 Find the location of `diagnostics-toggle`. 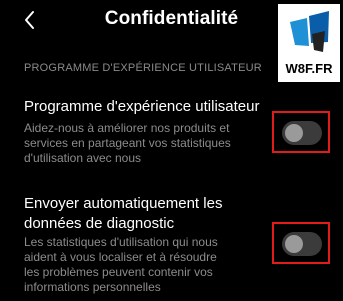

diagnostics-toggle is located at coordinates (302, 244).